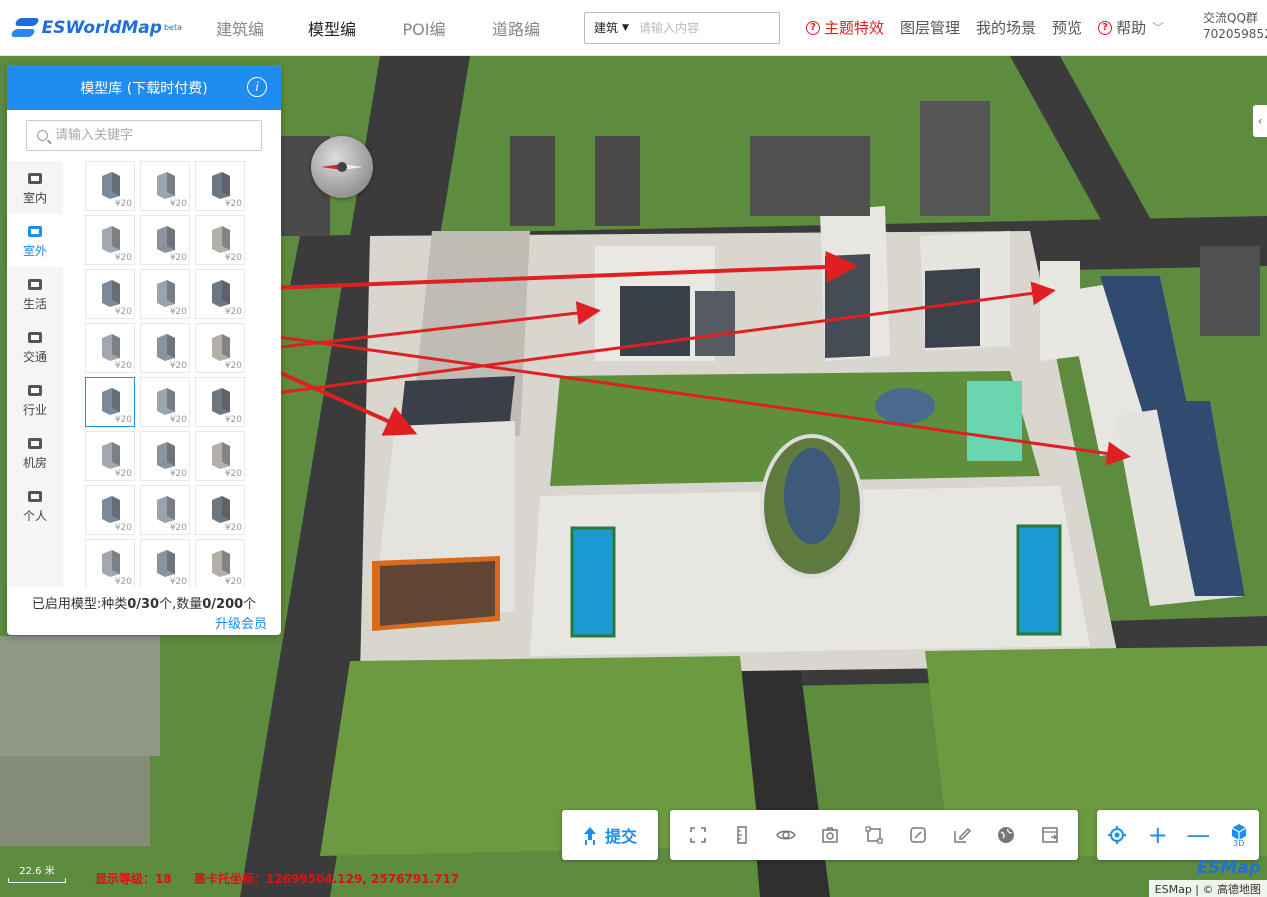 The height and width of the screenshot is (897, 1267). I want to click on logo: ESWorldMap beta, so click(96, 28).